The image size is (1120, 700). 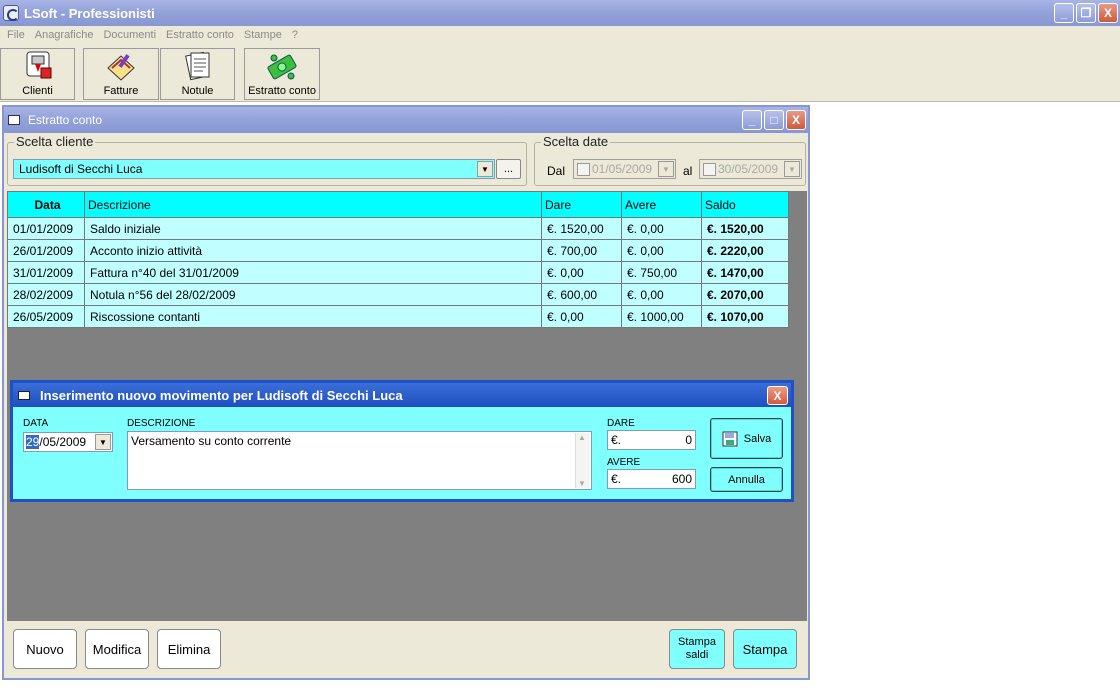 What do you see at coordinates (752, 120) in the screenshot?
I see `child-minimize-button: _` at bounding box center [752, 120].